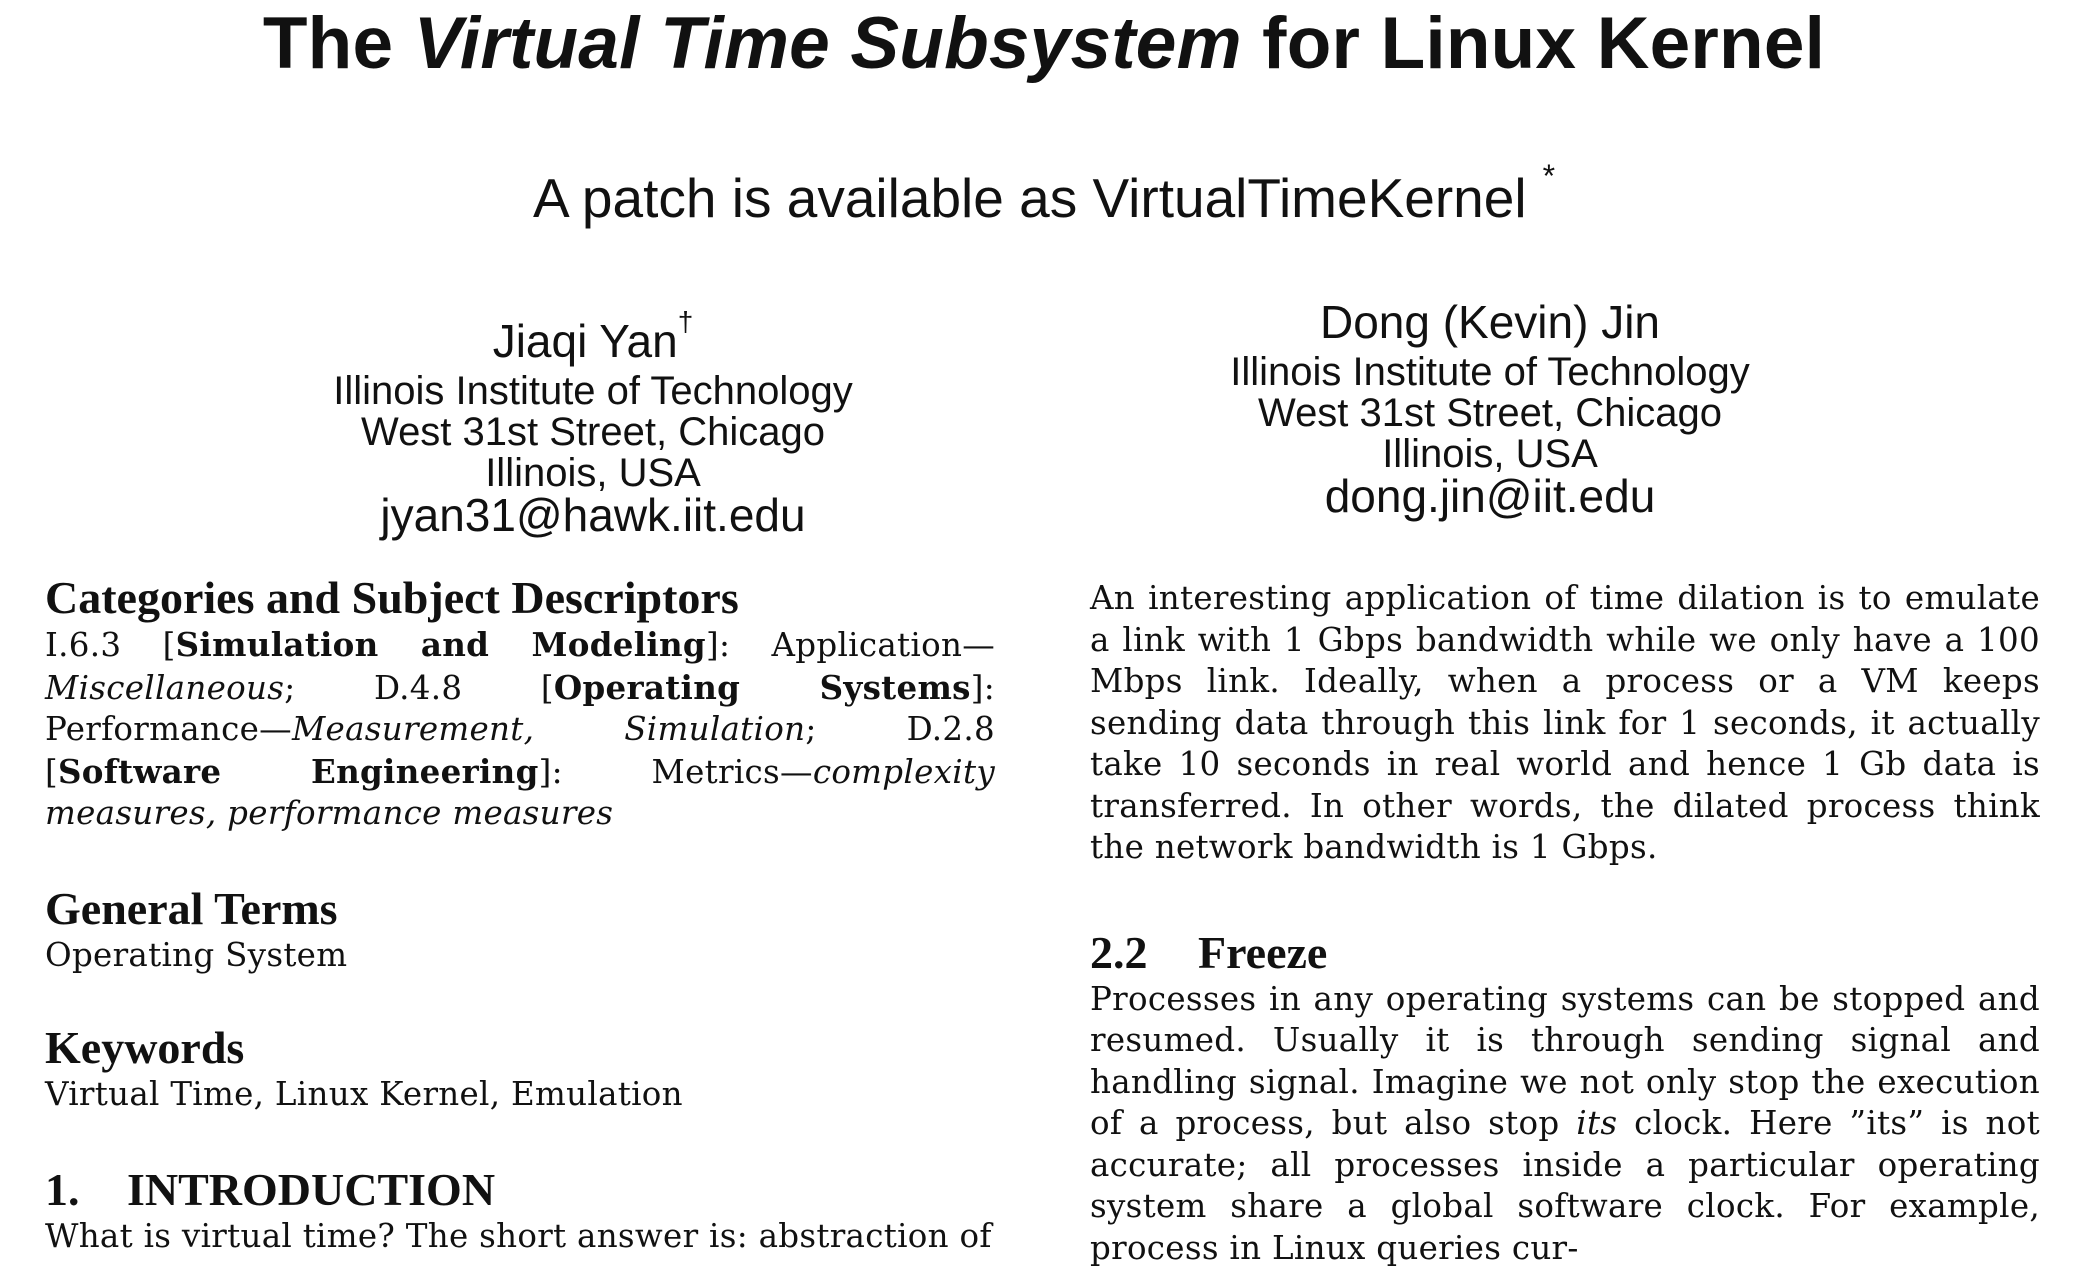  What do you see at coordinates (520, 598) in the screenshot?
I see `categories-heading: Categories and Subject Descriptors` at bounding box center [520, 598].